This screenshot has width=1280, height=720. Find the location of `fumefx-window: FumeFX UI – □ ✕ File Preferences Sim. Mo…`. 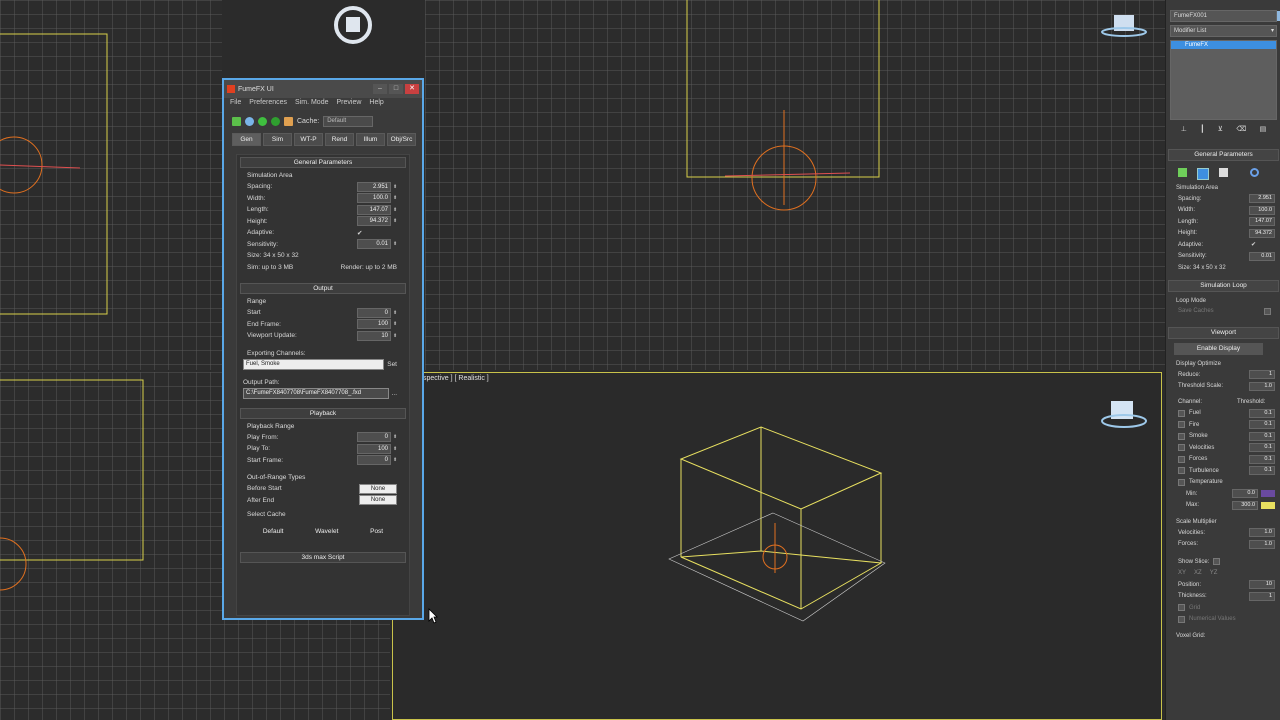

fumefx-window: FumeFX UI – □ ✕ File Preferences Sim. Mo… is located at coordinates (323, 349).